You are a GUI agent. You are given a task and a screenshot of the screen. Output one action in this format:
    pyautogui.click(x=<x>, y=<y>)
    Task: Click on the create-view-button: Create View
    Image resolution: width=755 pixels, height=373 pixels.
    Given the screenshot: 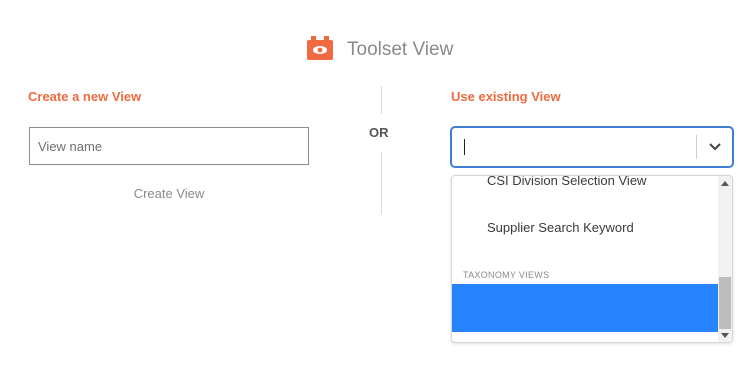 What is the action you would take?
    pyautogui.click(x=169, y=193)
    